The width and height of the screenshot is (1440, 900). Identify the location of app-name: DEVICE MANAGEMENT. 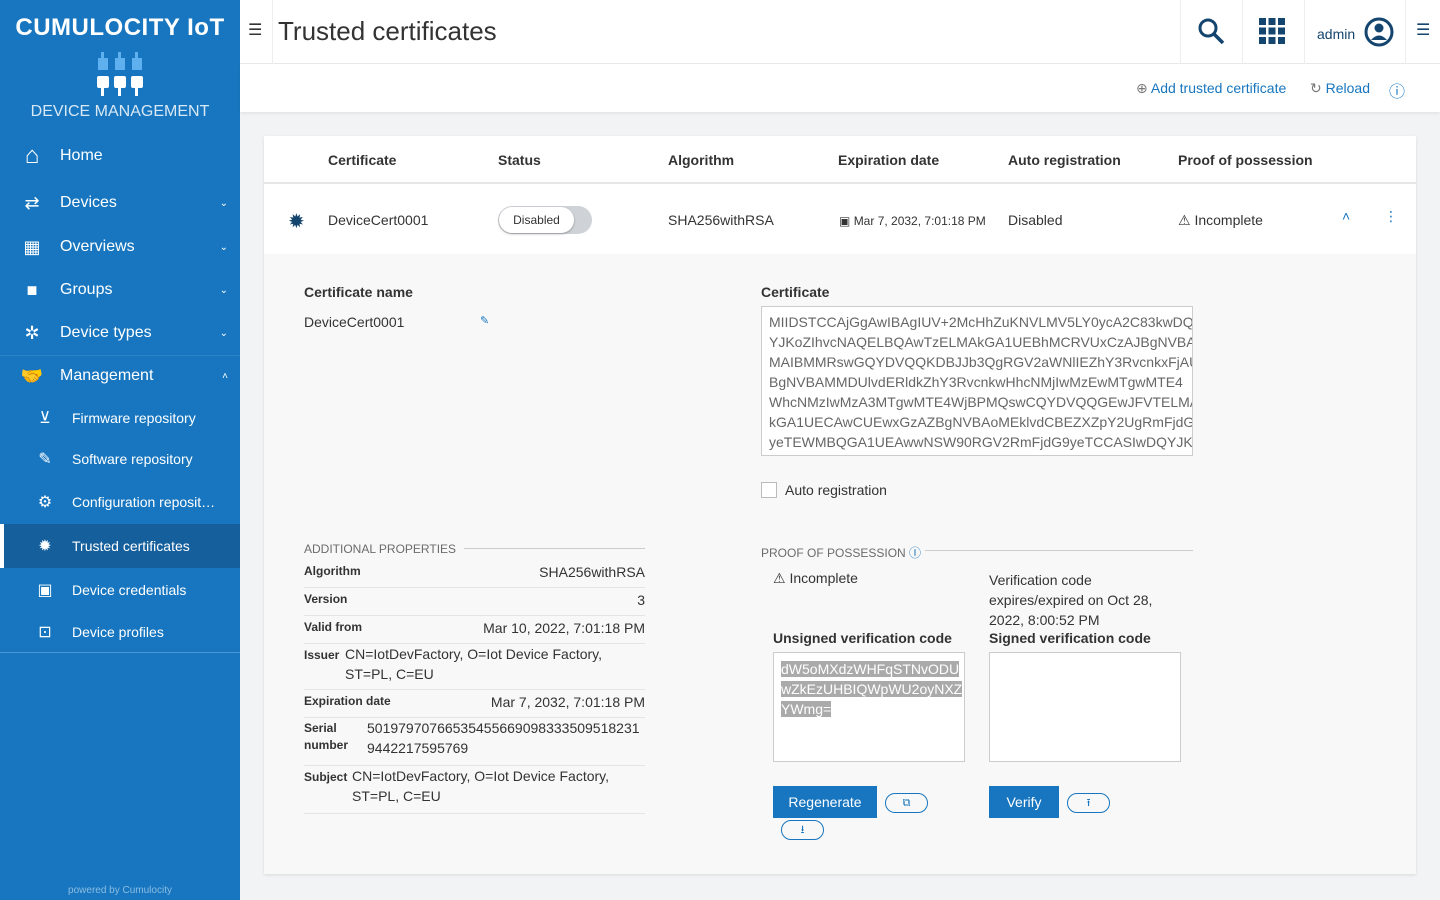
(120, 111).